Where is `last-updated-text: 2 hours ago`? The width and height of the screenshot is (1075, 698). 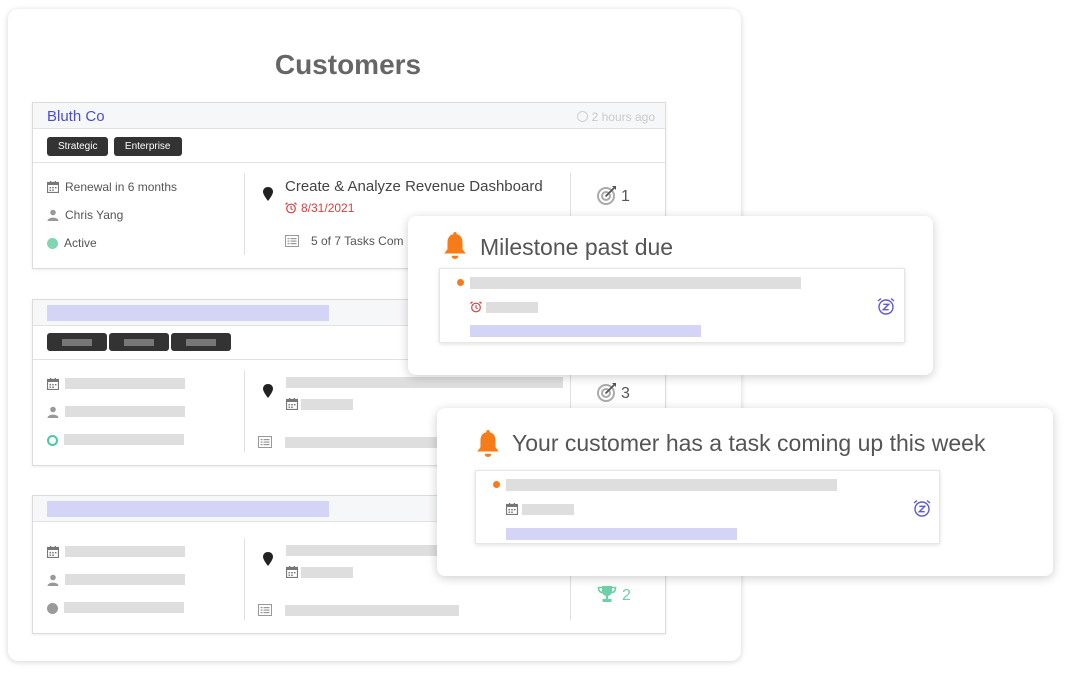
last-updated-text: 2 hours ago is located at coordinates (623, 117).